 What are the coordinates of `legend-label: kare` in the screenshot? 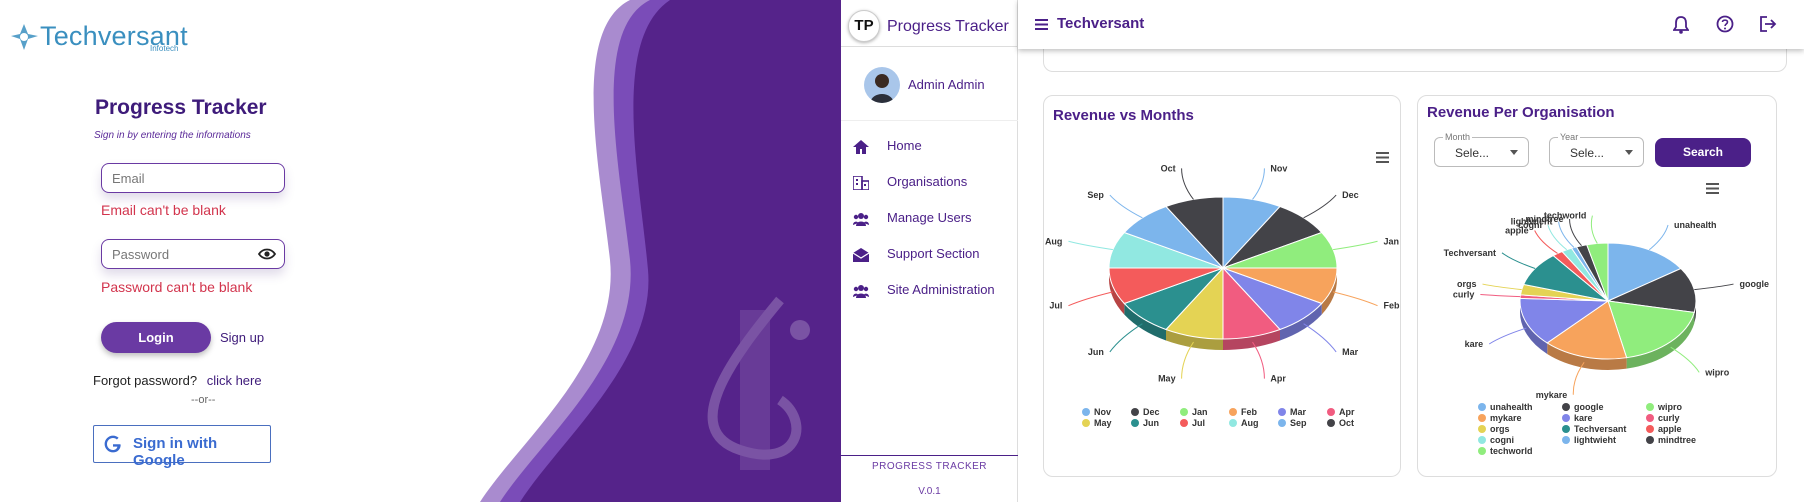 It's located at (1583, 418).